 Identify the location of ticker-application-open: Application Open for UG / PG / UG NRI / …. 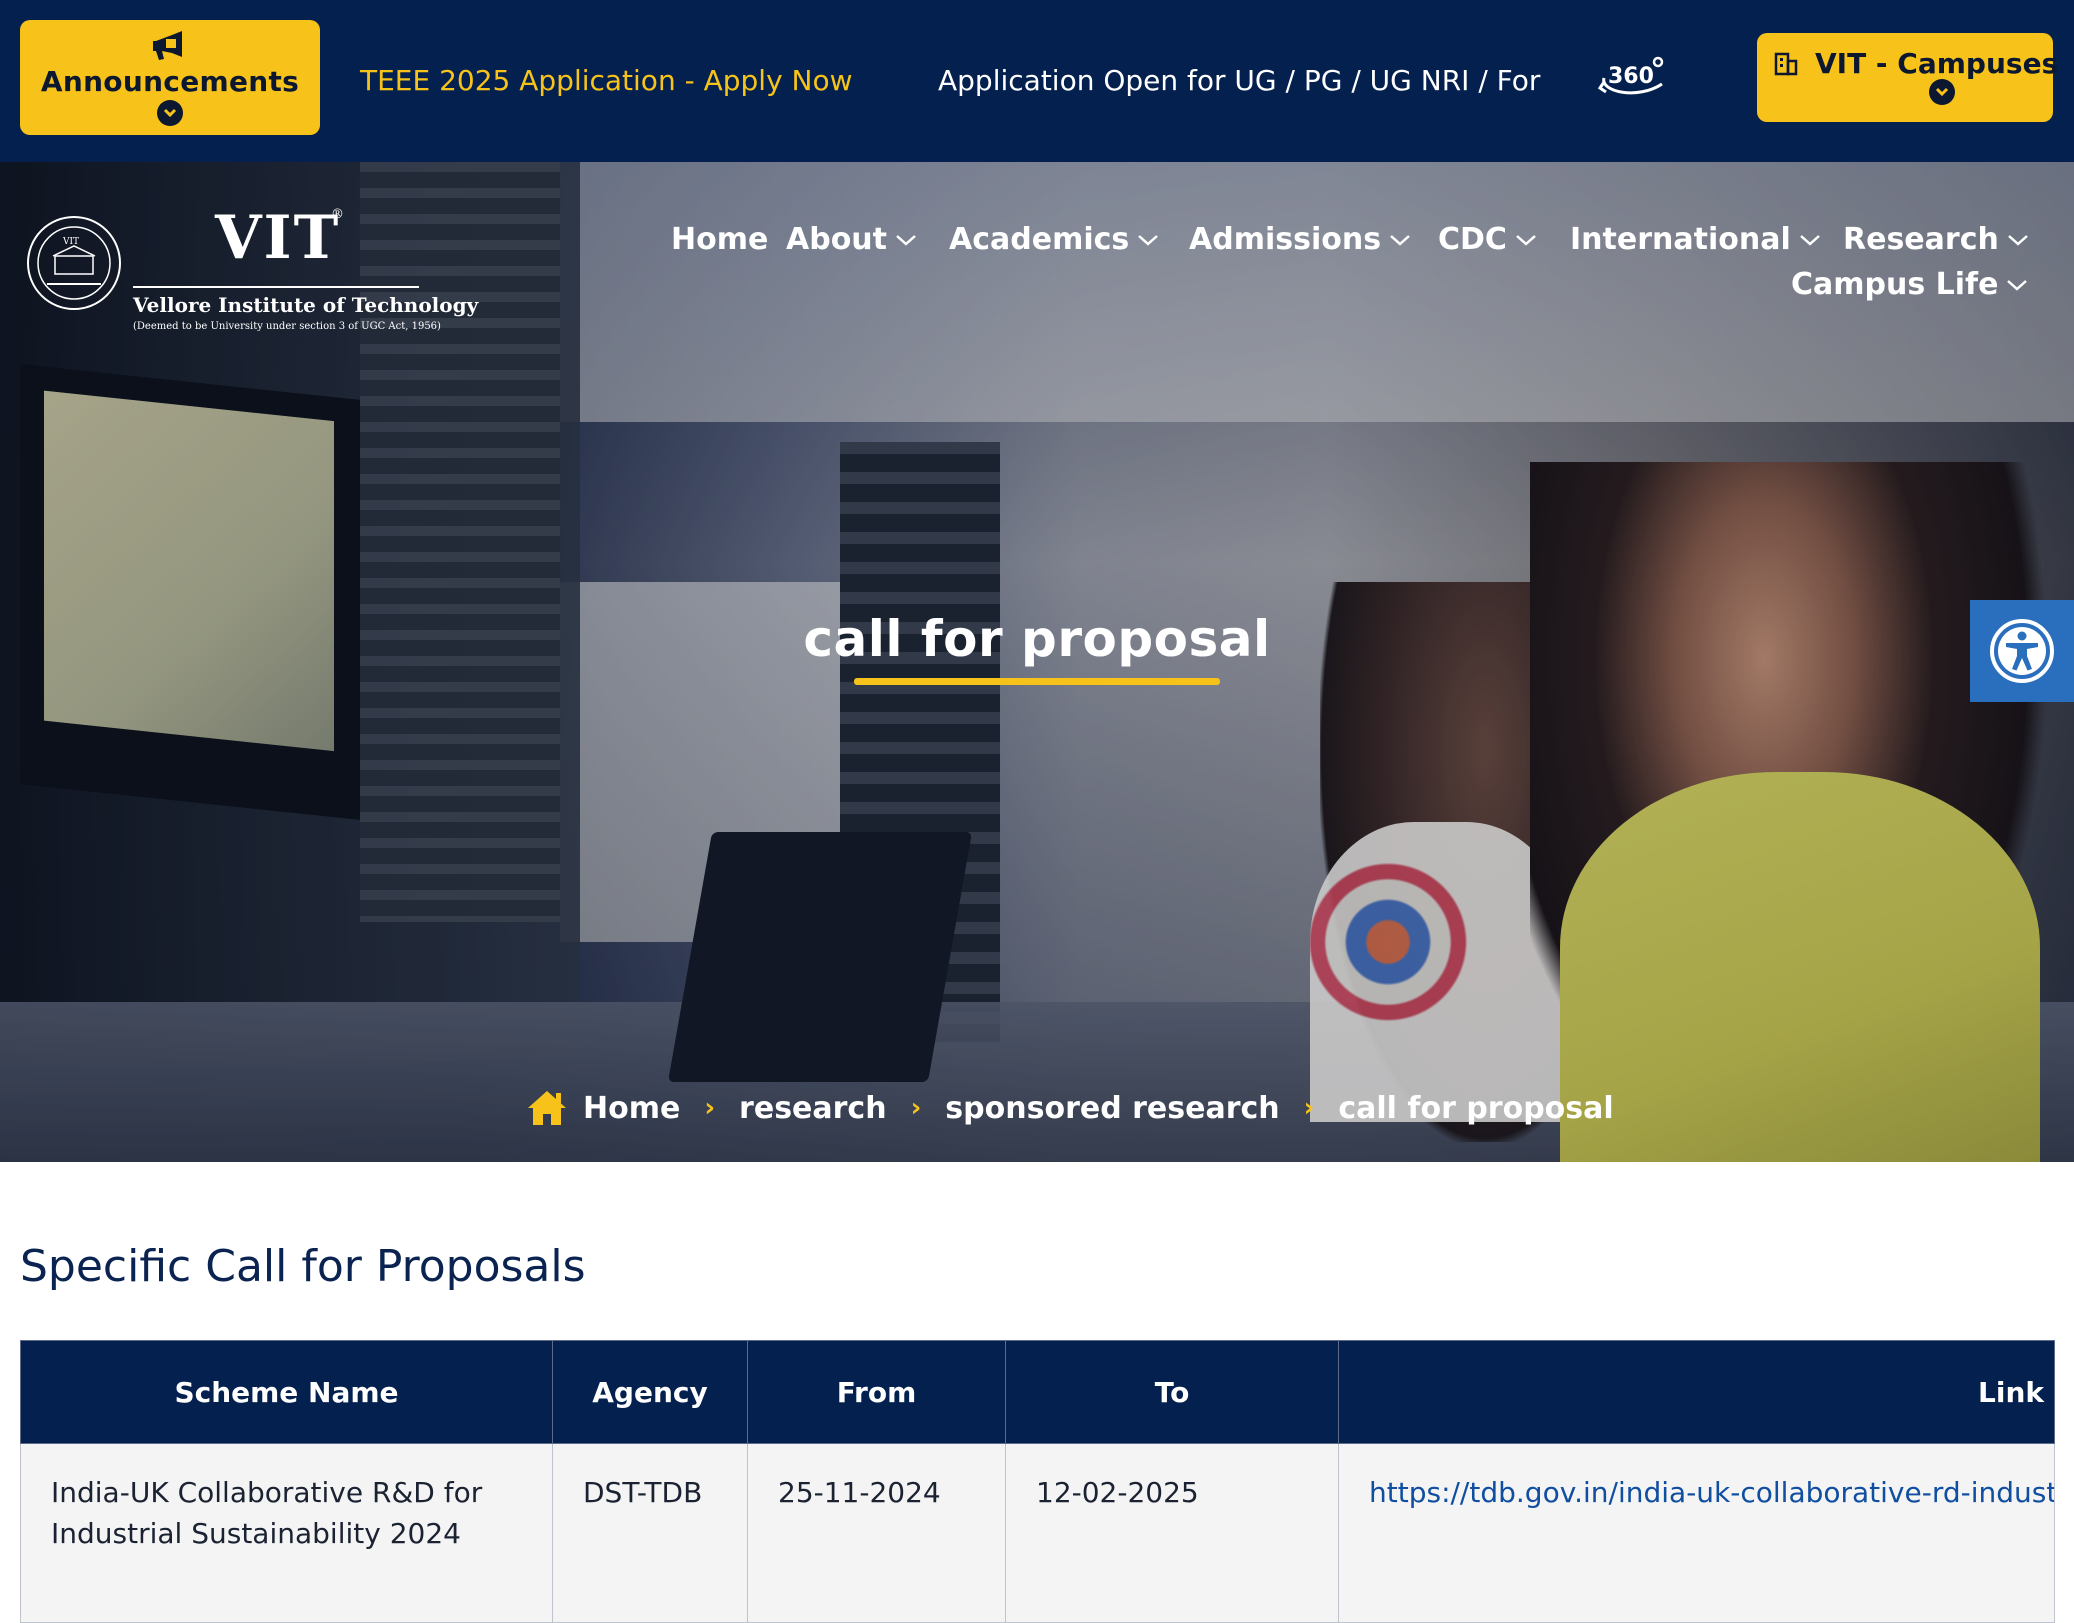
(1239, 80).